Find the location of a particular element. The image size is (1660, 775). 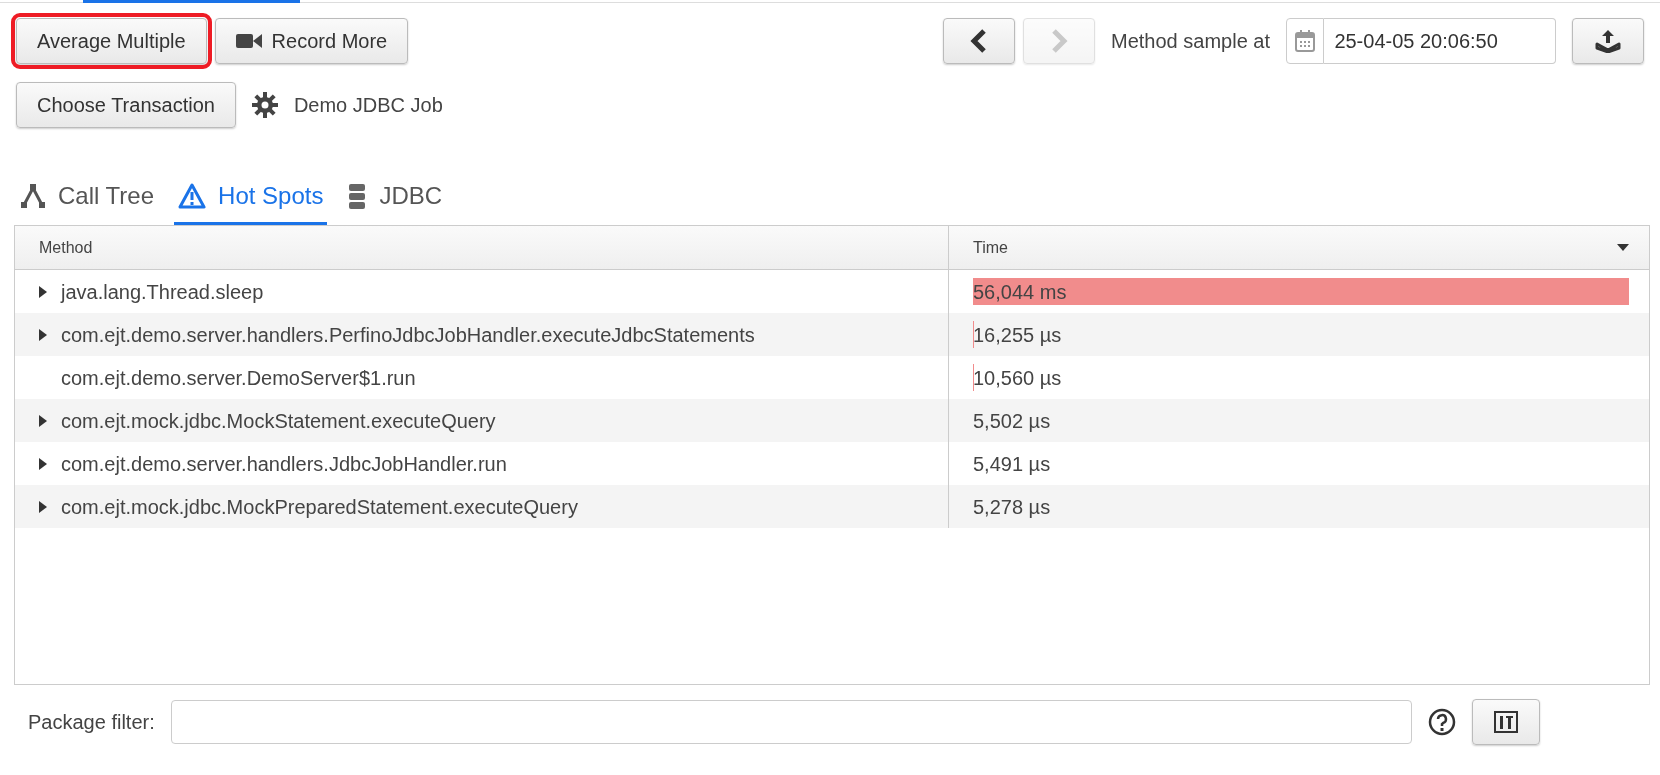

previous-button is located at coordinates (979, 41).